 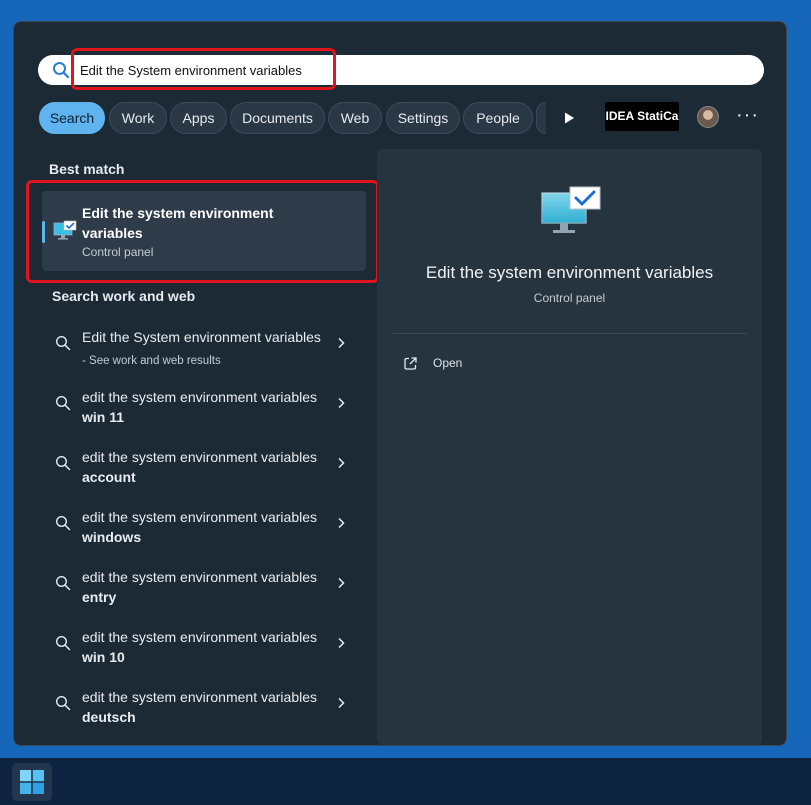 I want to click on best-match-heading: Best match, so click(x=87, y=169).